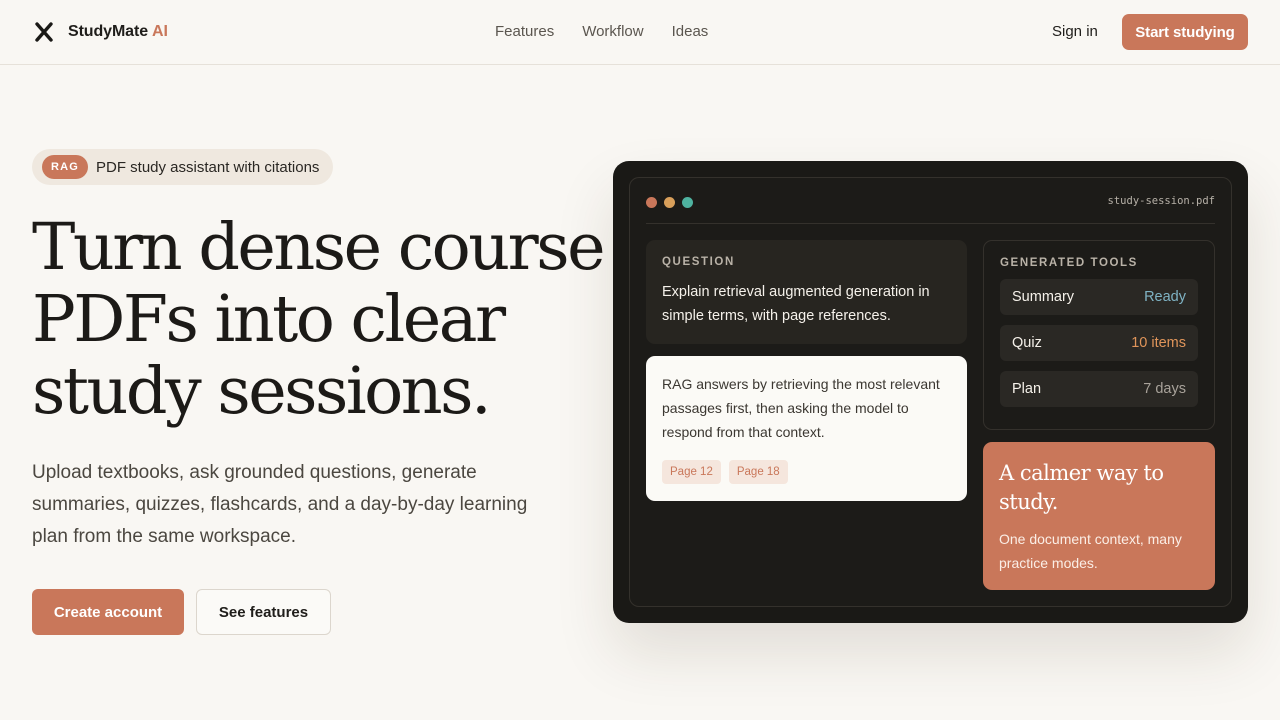  I want to click on feature-pill: RAG PDF study assistant with citations, so click(182, 167).